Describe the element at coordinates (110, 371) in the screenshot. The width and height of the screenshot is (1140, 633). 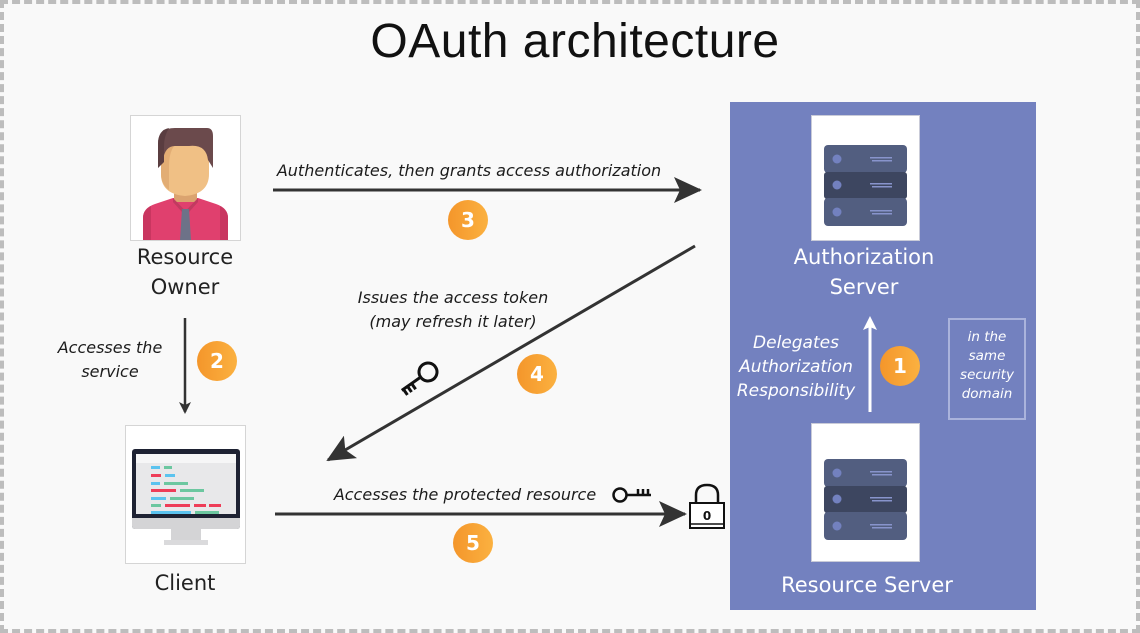
I see `step-2-label-line2: service` at that location.